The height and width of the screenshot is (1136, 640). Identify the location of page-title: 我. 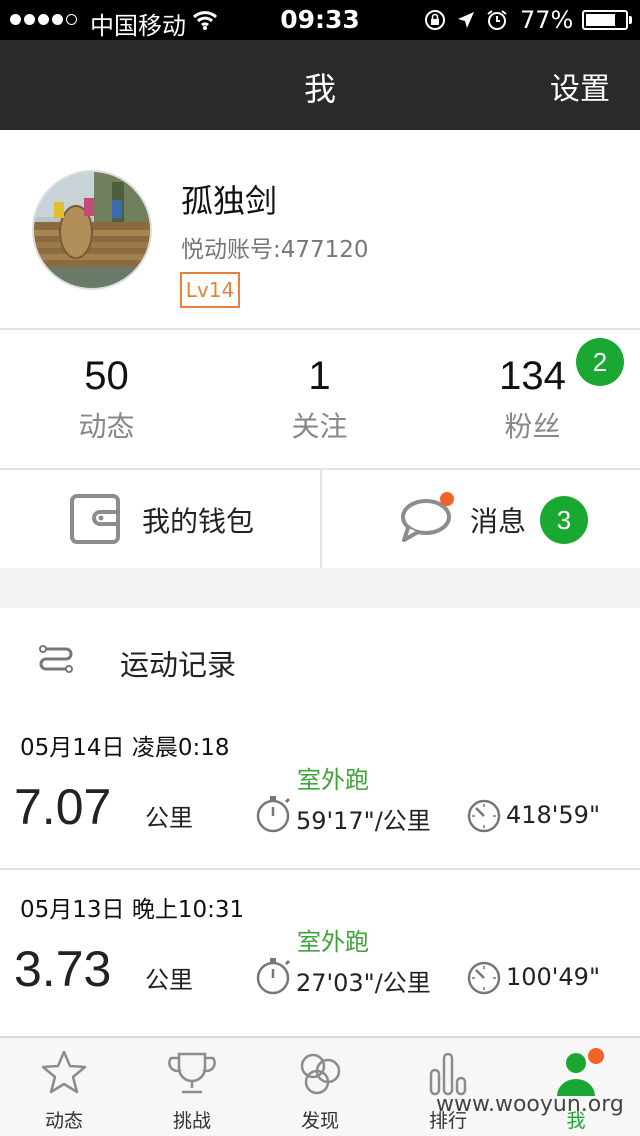
(319, 89).